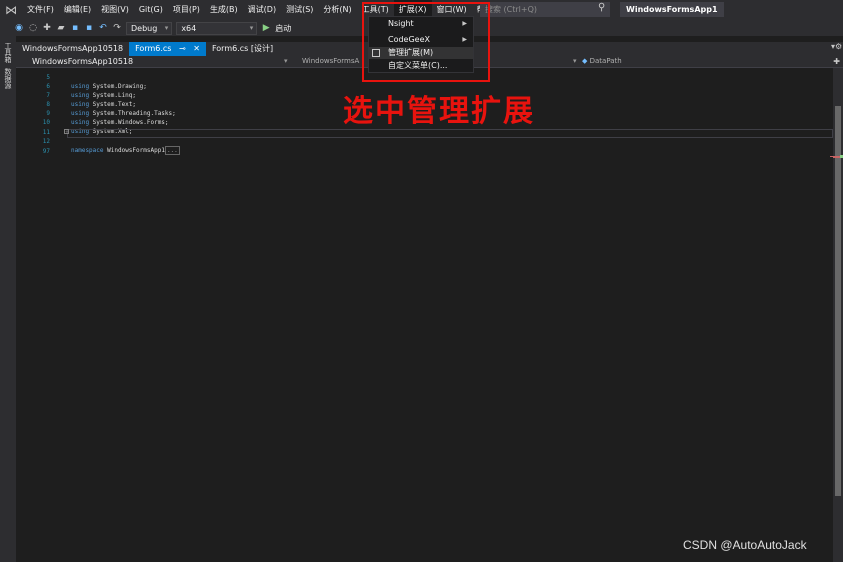 Image resolution: width=843 pixels, height=562 pixels. I want to click on tab-label: WindowsFormsApp10518, so click(73, 48).